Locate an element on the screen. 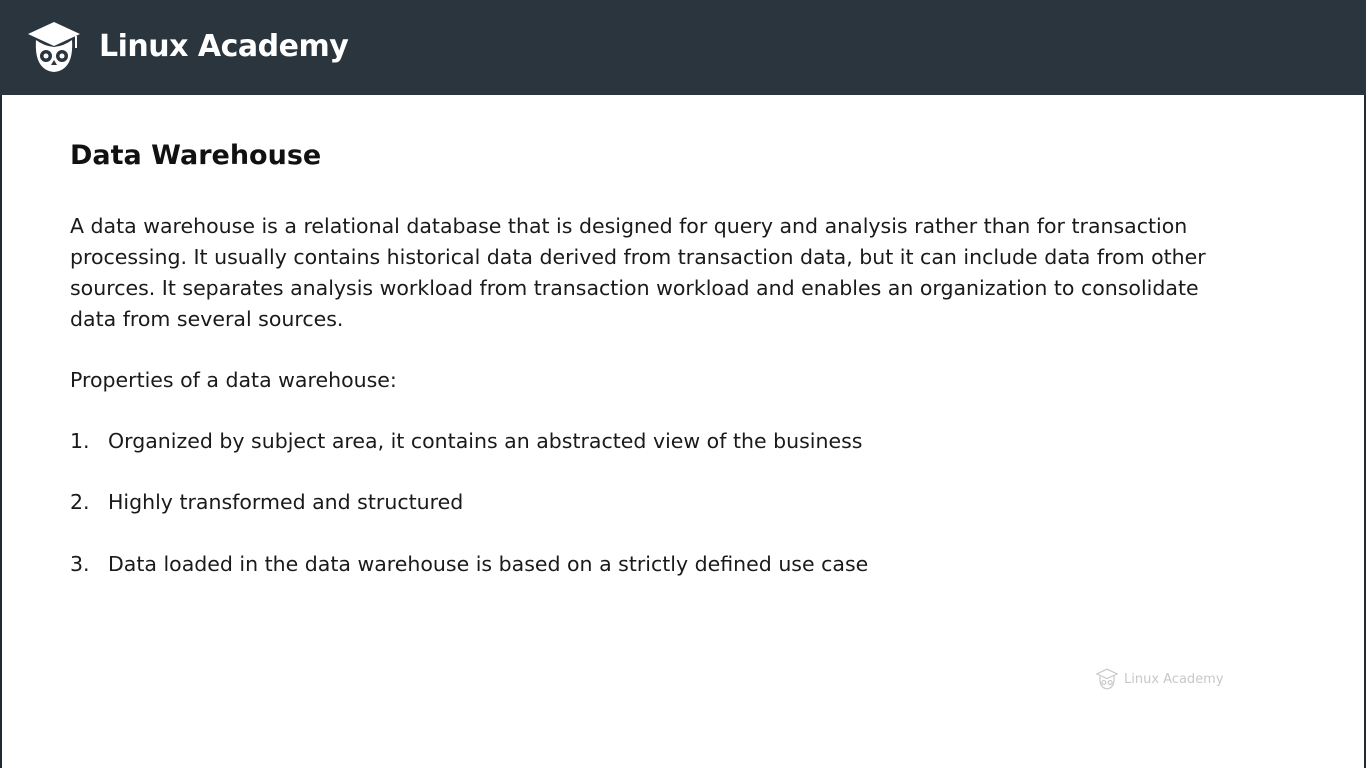 This screenshot has width=1366, height=768. list-item-number: 3. is located at coordinates (80, 564).